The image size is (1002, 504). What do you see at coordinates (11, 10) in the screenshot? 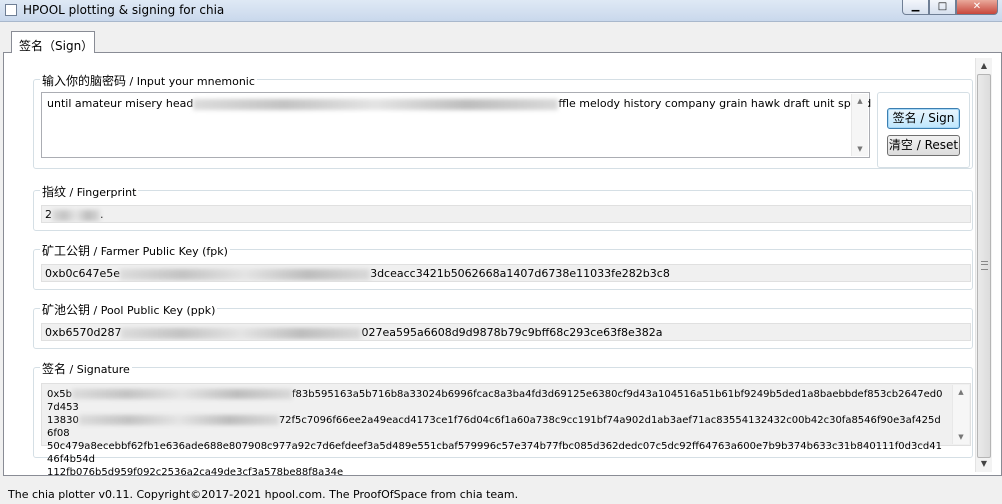
I see `app-icon` at bounding box center [11, 10].